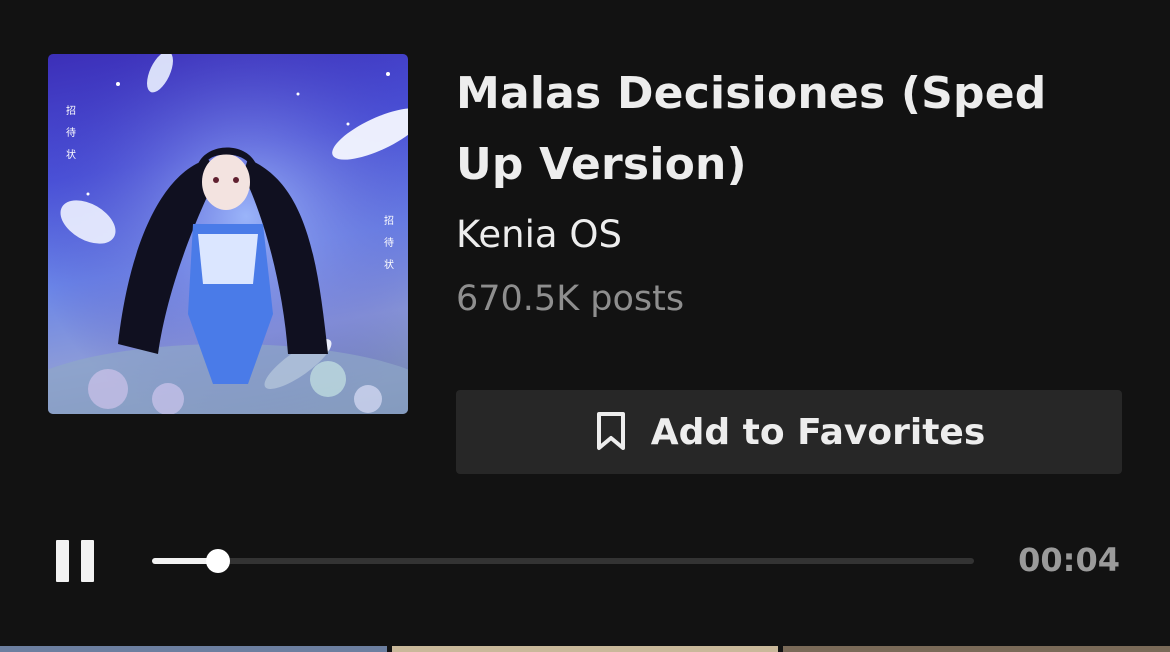 Image resolution: width=1170 pixels, height=652 pixels. I want to click on bookmark-icon, so click(611, 432).